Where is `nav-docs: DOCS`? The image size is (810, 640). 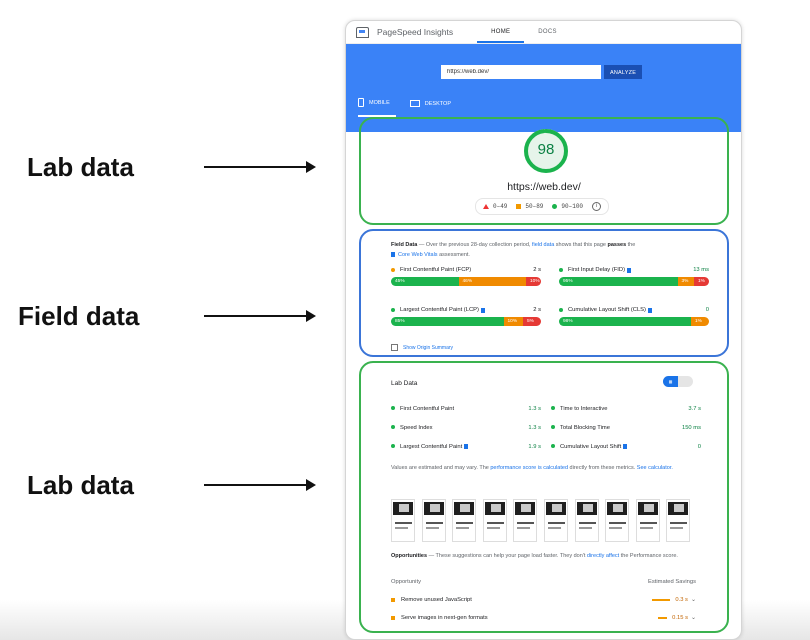 nav-docs: DOCS is located at coordinates (547, 32).